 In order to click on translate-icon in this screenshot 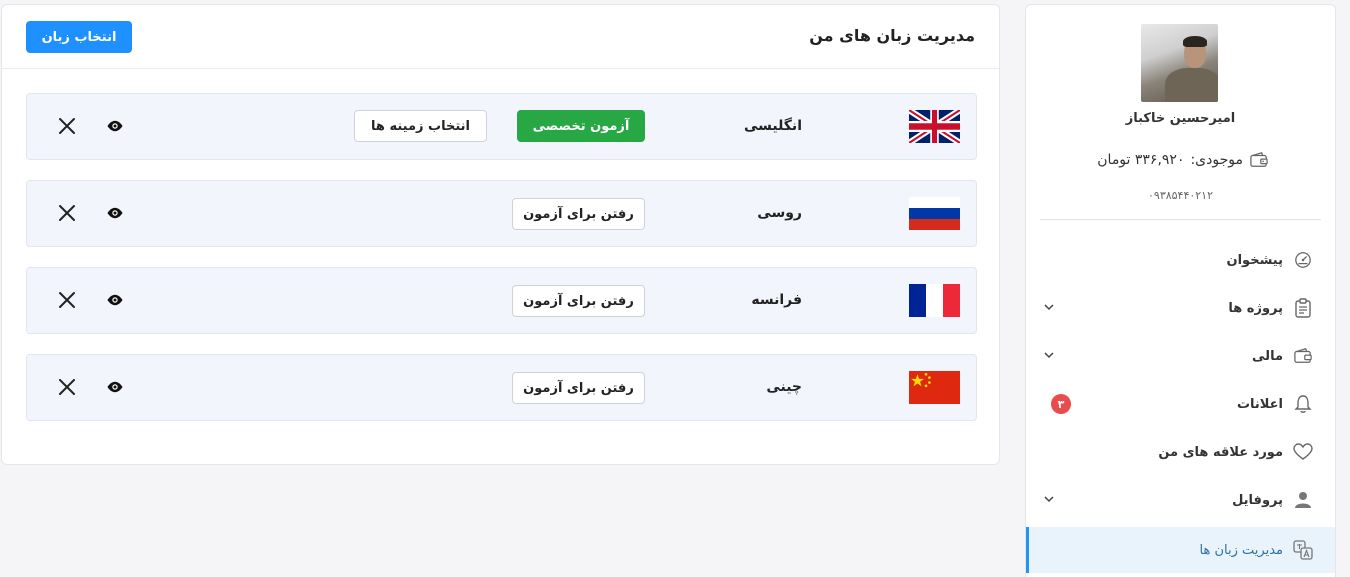, I will do `click(1303, 550)`.